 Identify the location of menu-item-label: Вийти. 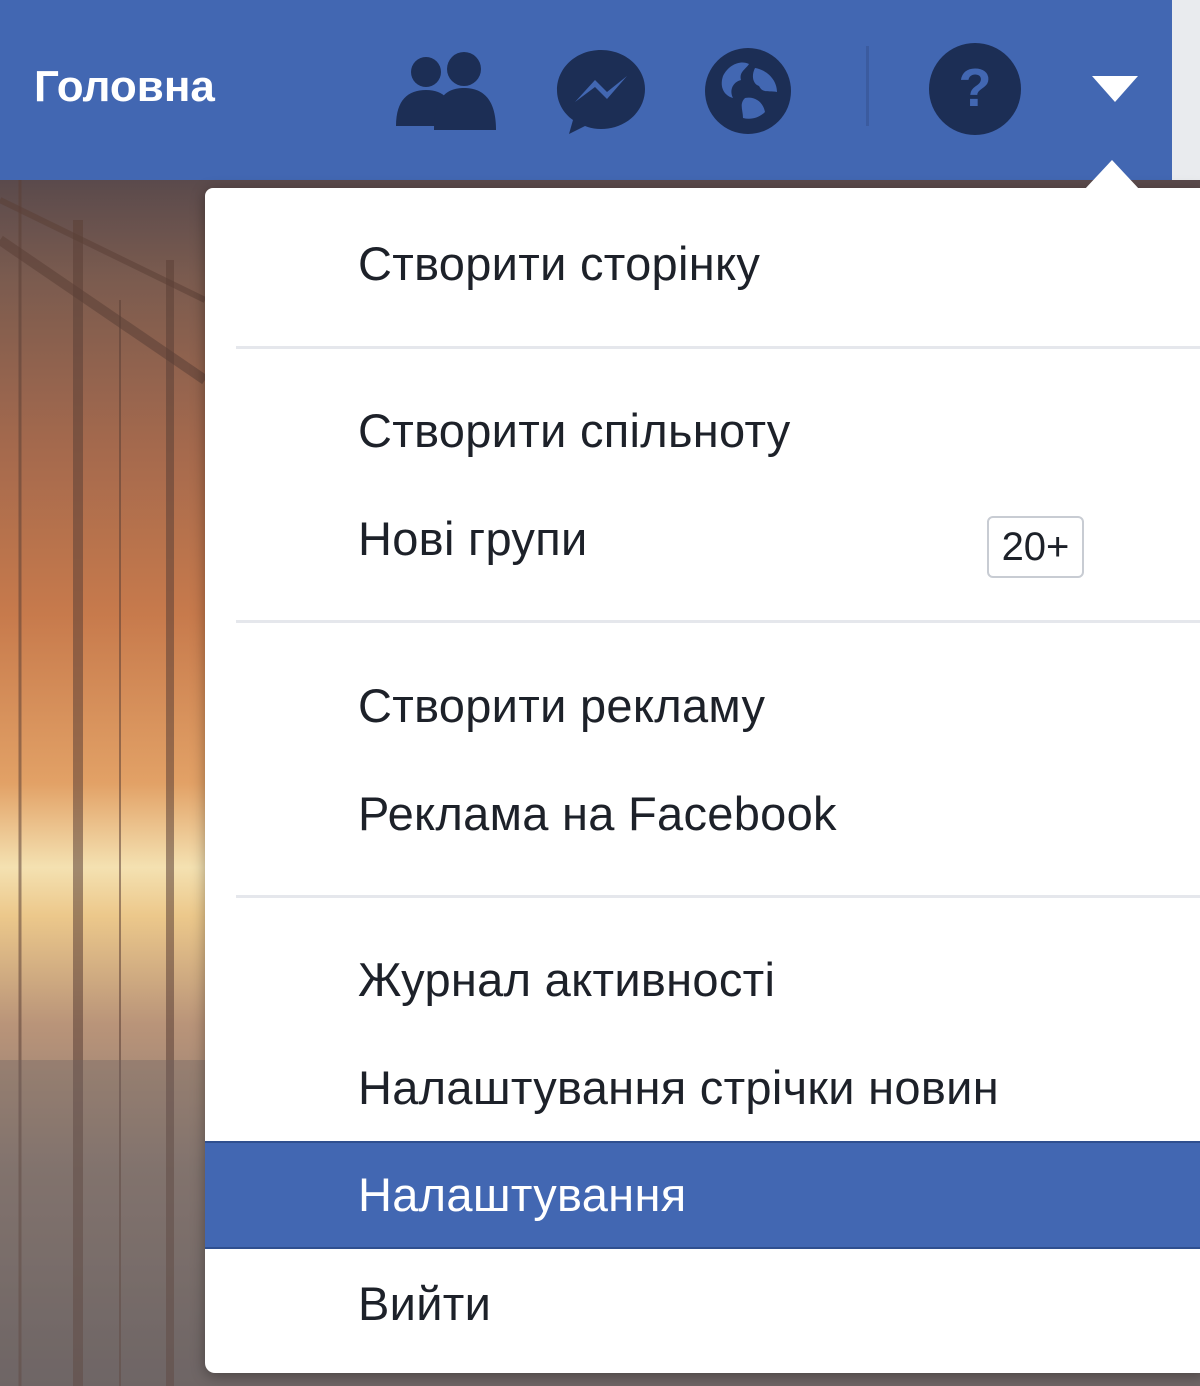
(425, 1303).